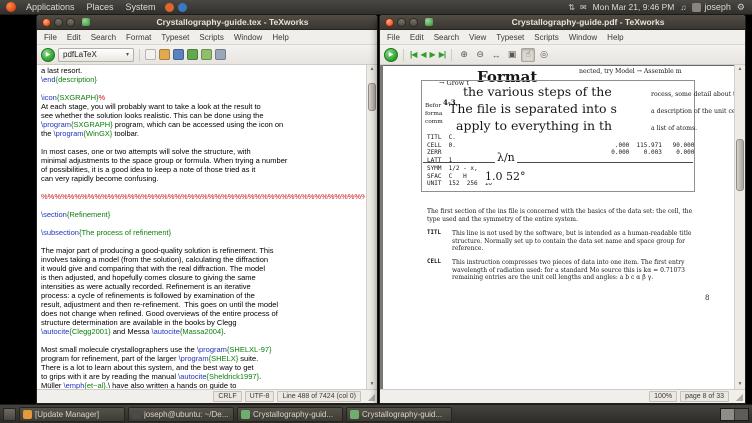 The image size is (752, 423). What do you see at coordinates (480, 55) in the screenshot?
I see `zoom-out-icon: ⊖` at bounding box center [480, 55].